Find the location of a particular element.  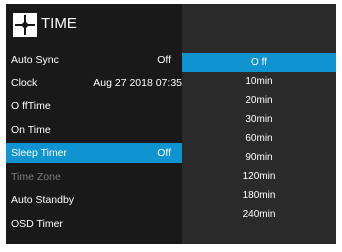

auto-sync-menu-item: Auto Sync Off is located at coordinates (94, 60).